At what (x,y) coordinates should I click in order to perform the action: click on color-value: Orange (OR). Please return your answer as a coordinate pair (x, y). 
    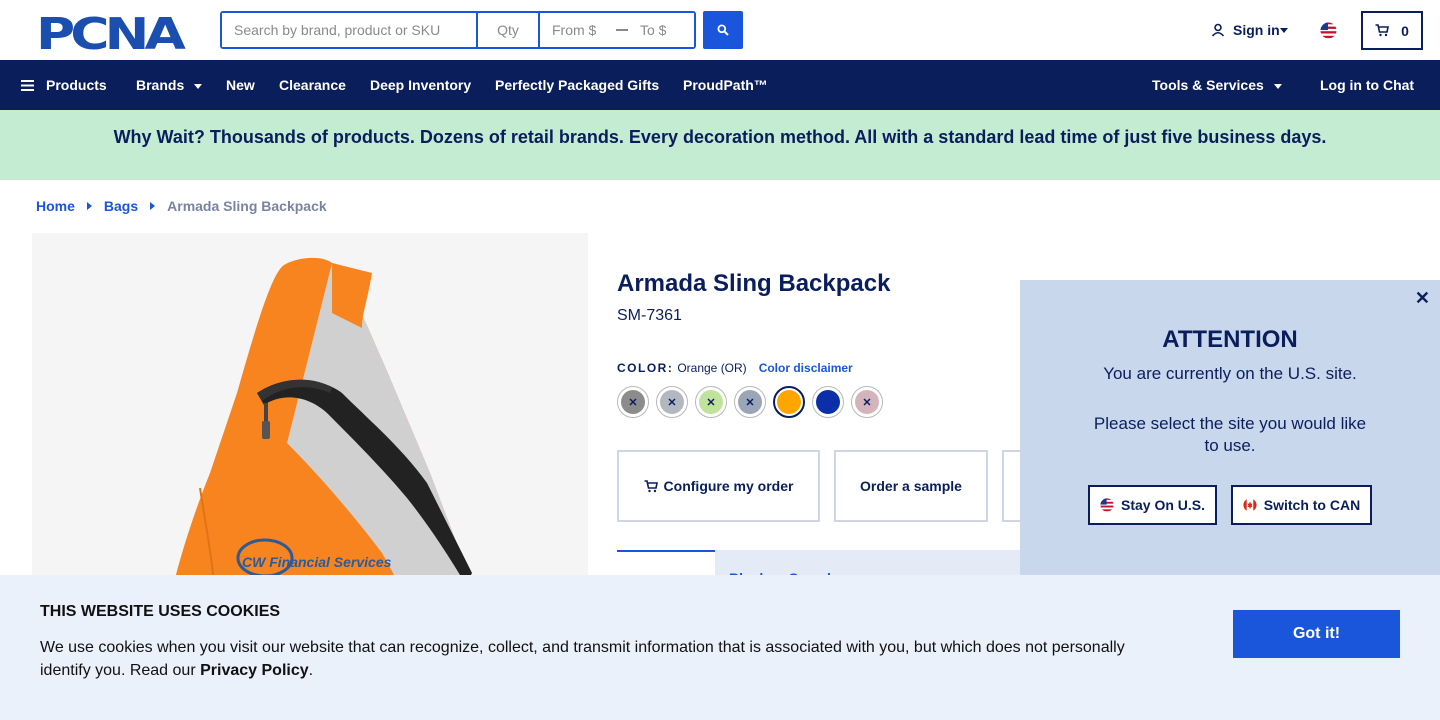
    Looking at the image, I should click on (712, 368).